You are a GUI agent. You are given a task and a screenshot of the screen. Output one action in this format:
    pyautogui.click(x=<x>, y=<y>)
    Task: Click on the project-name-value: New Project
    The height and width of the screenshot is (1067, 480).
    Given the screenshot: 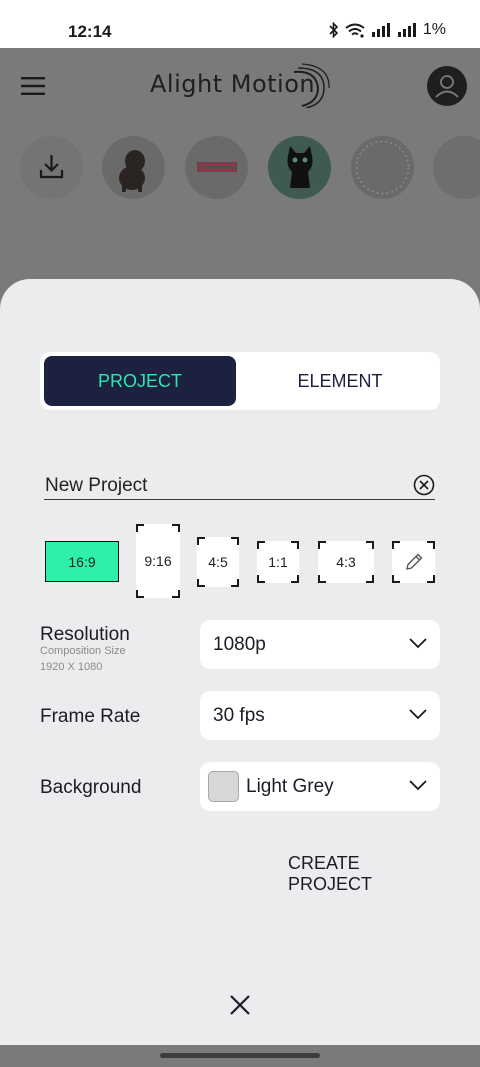 What is the action you would take?
    pyautogui.click(x=96, y=486)
    